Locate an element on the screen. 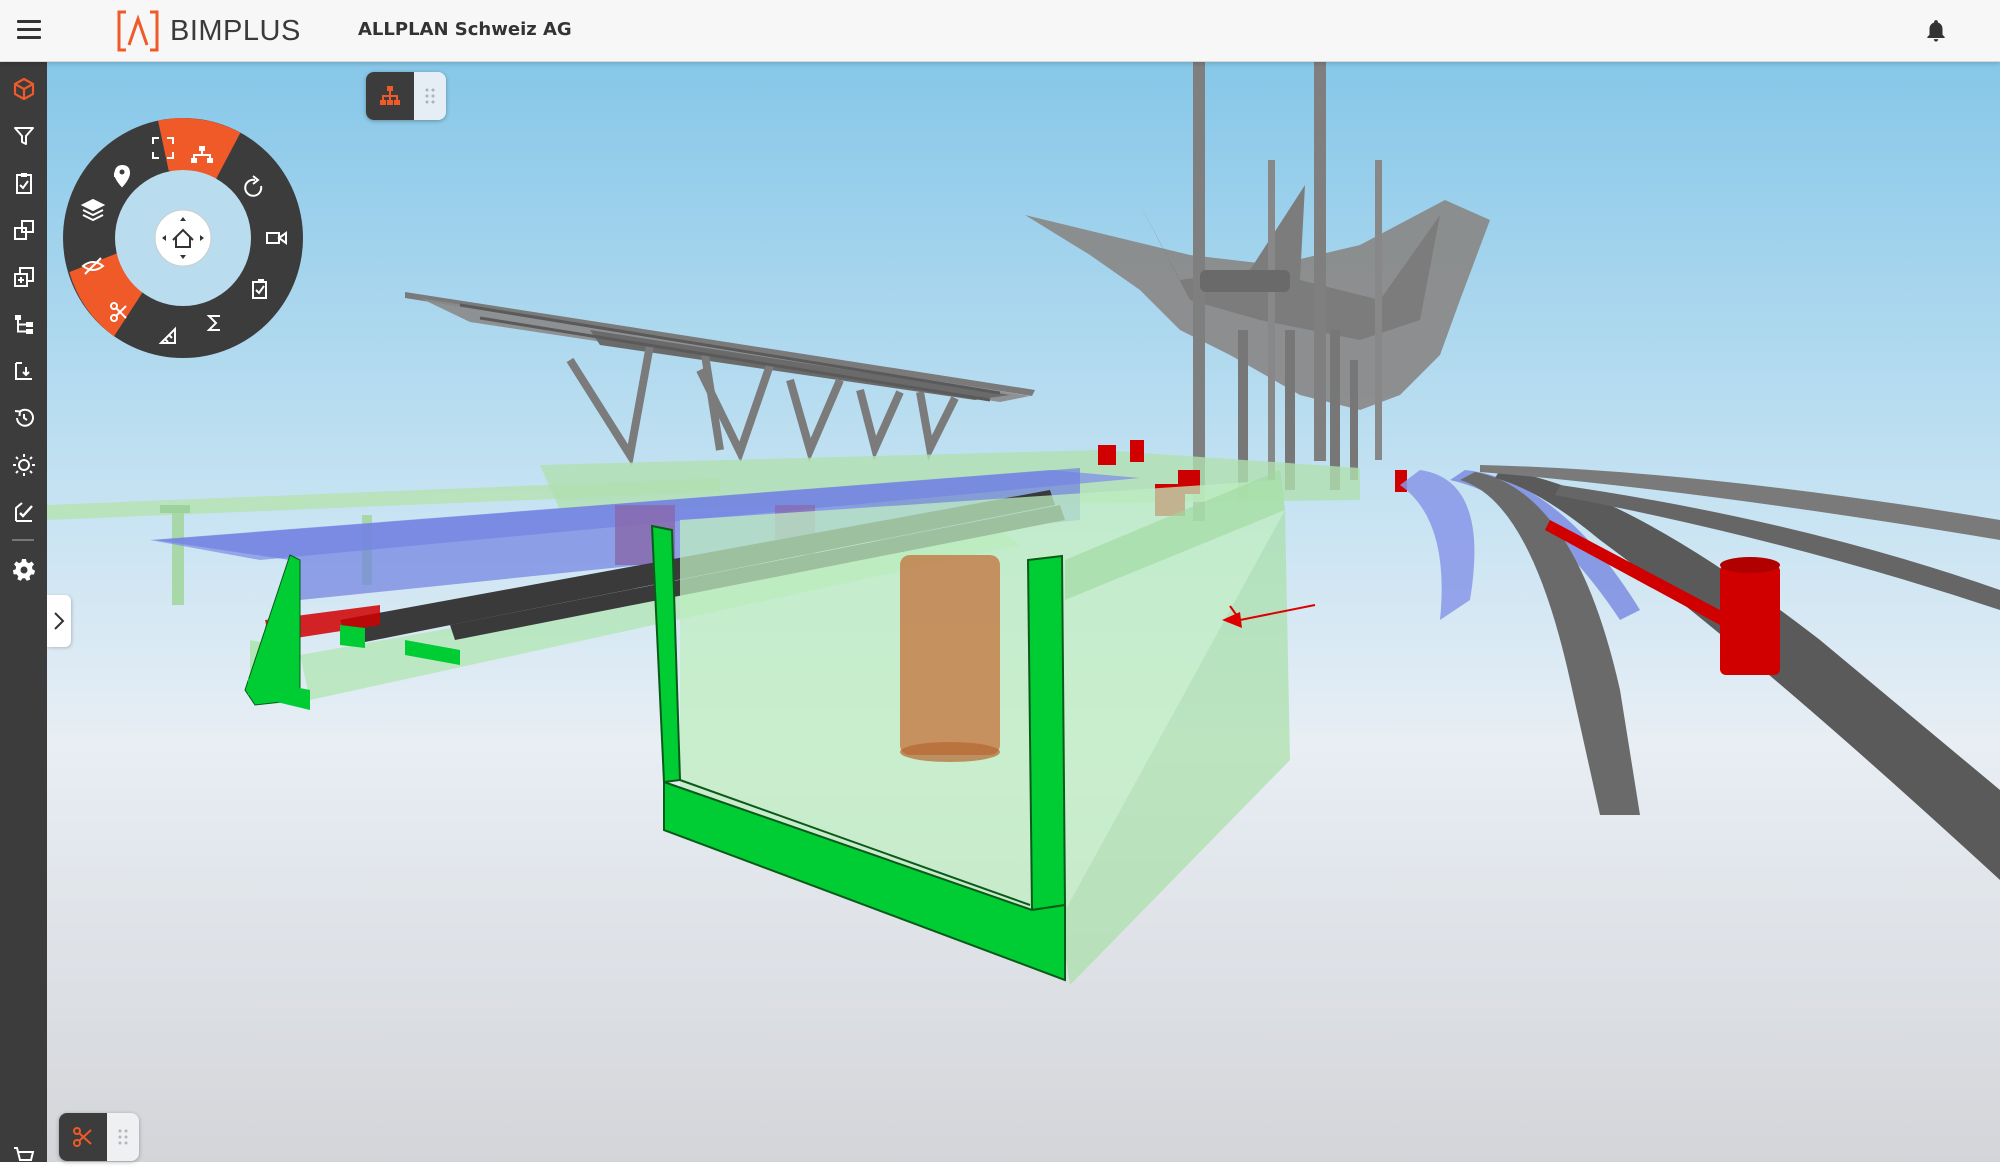  notification-bell-icon is located at coordinates (1936, 31).